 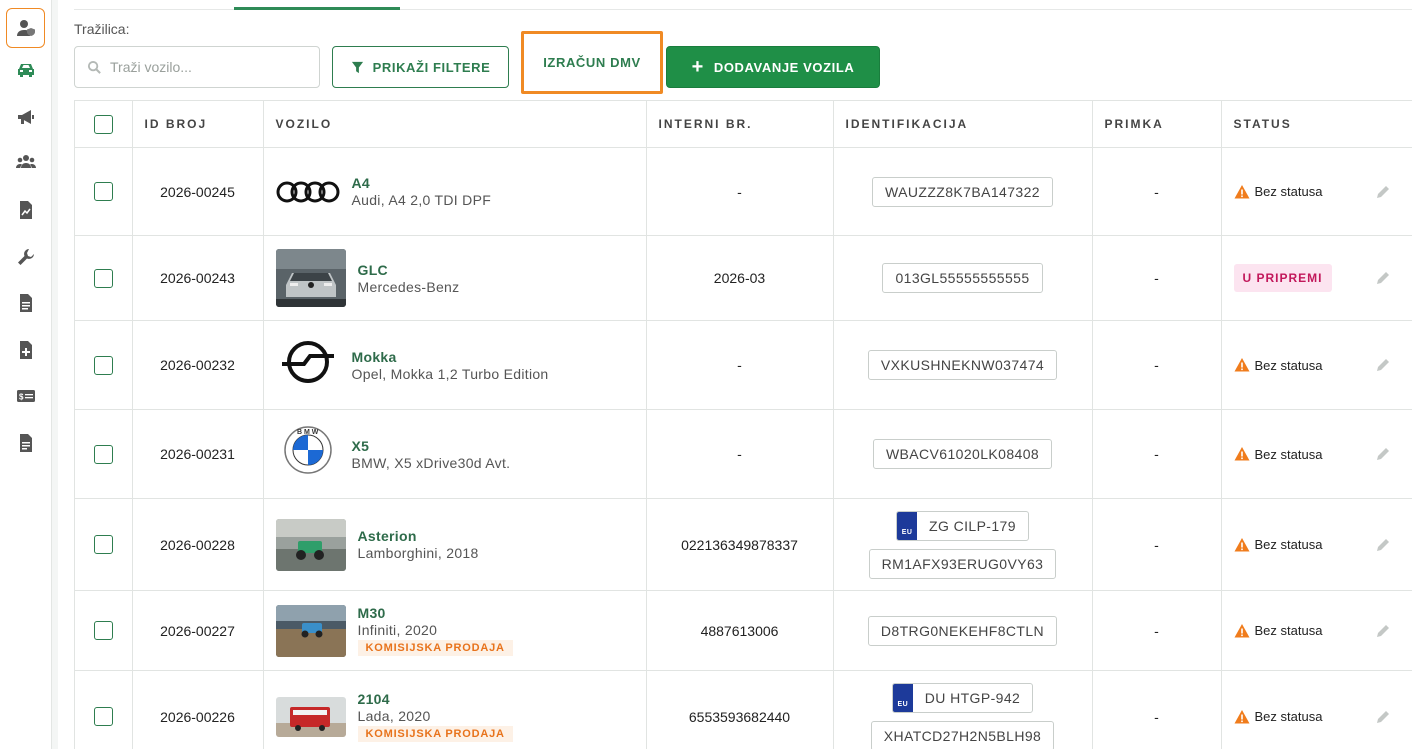 I want to click on sidebar-item-finance: $, so click(x=25, y=396).